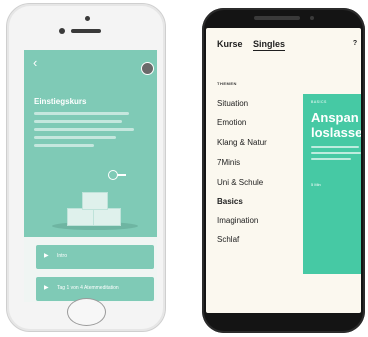 This screenshot has height=337, width=368. I want to click on avatar, so click(147, 68).